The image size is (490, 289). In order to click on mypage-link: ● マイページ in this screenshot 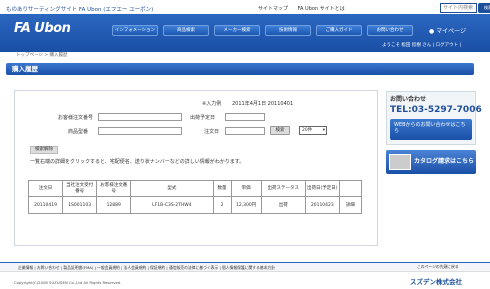, I will do `click(447, 30)`.